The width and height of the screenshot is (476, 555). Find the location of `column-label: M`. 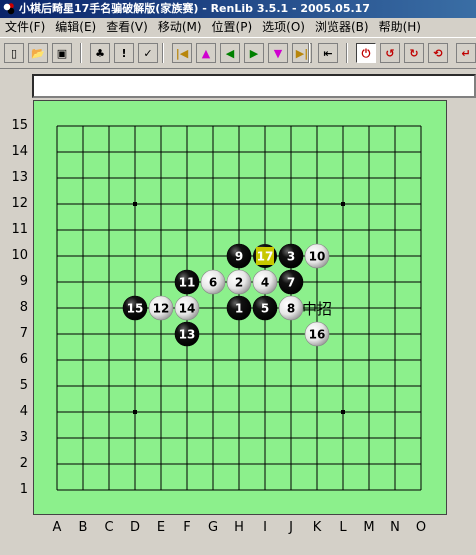

column-label: M is located at coordinates (369, 527).